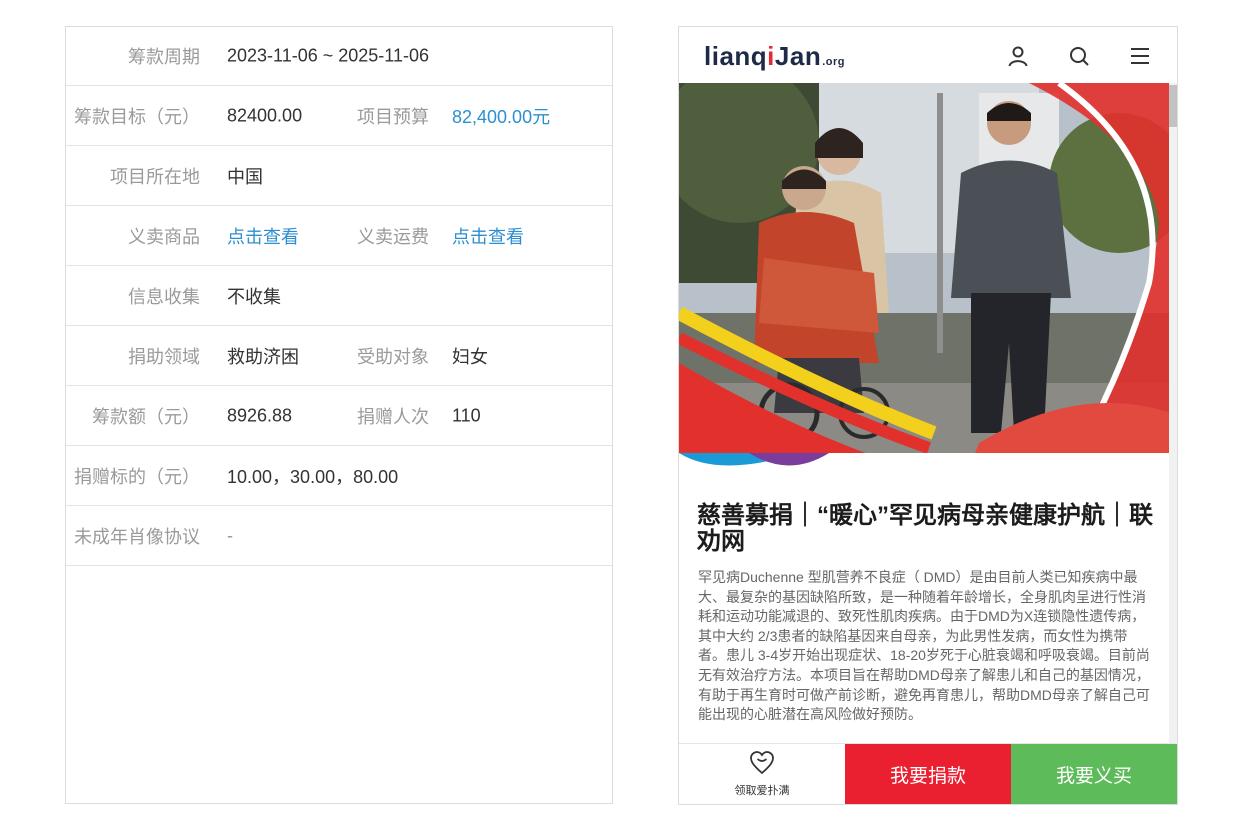  I want to click on sale-goods-link: 点击查看, so click(263, 236).